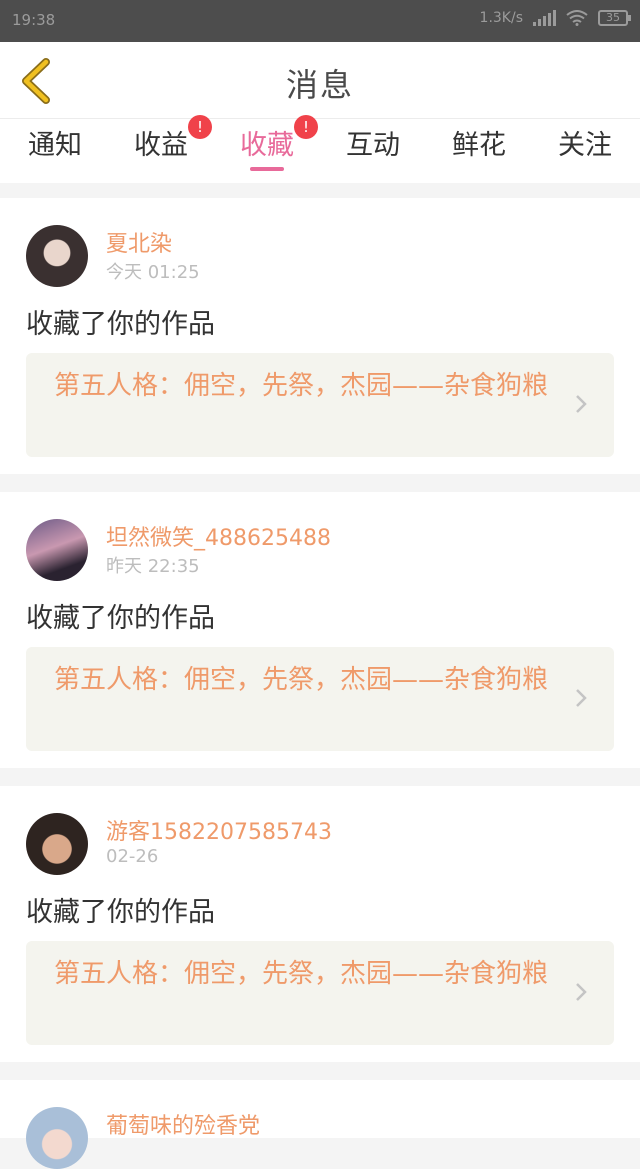  What do you see at coordinates (501, 18) in the screenshot?
I see `network-speed: 1.3K/s` at bounding box center [501, 18].